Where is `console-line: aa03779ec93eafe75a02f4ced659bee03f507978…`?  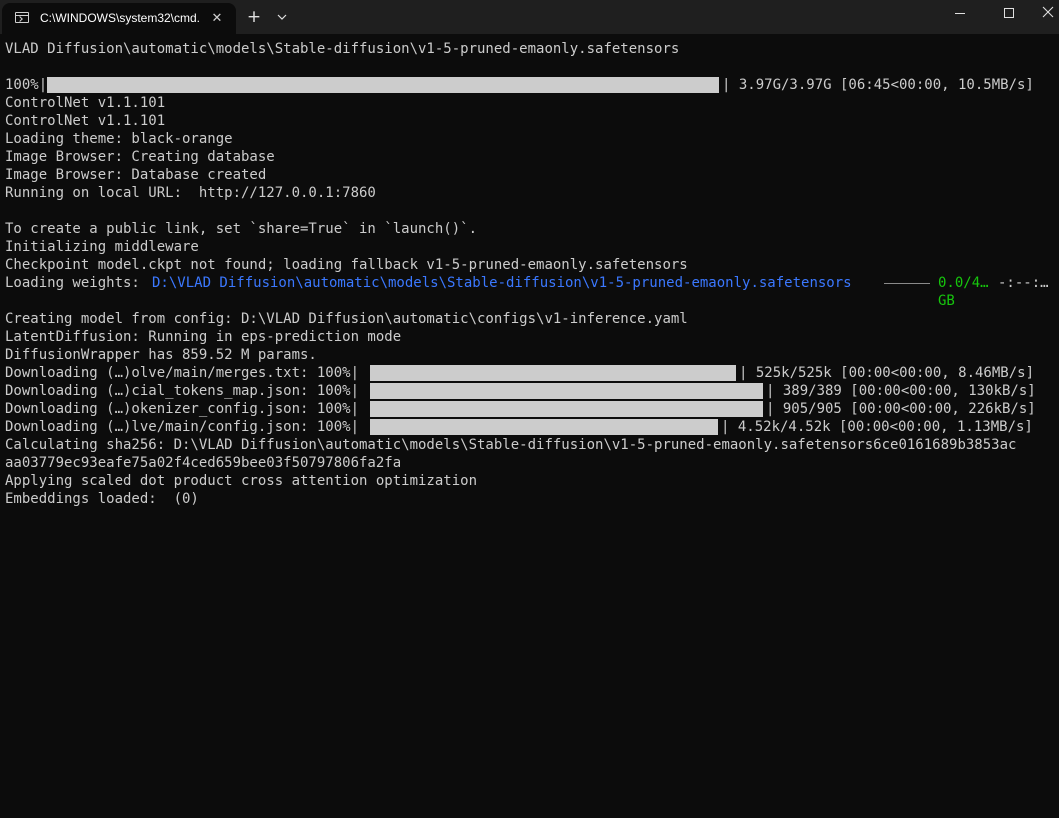
console-line: aa03779ec93eafe75a02f4ced659bee03f507978… is located at coordinates (203, 463).